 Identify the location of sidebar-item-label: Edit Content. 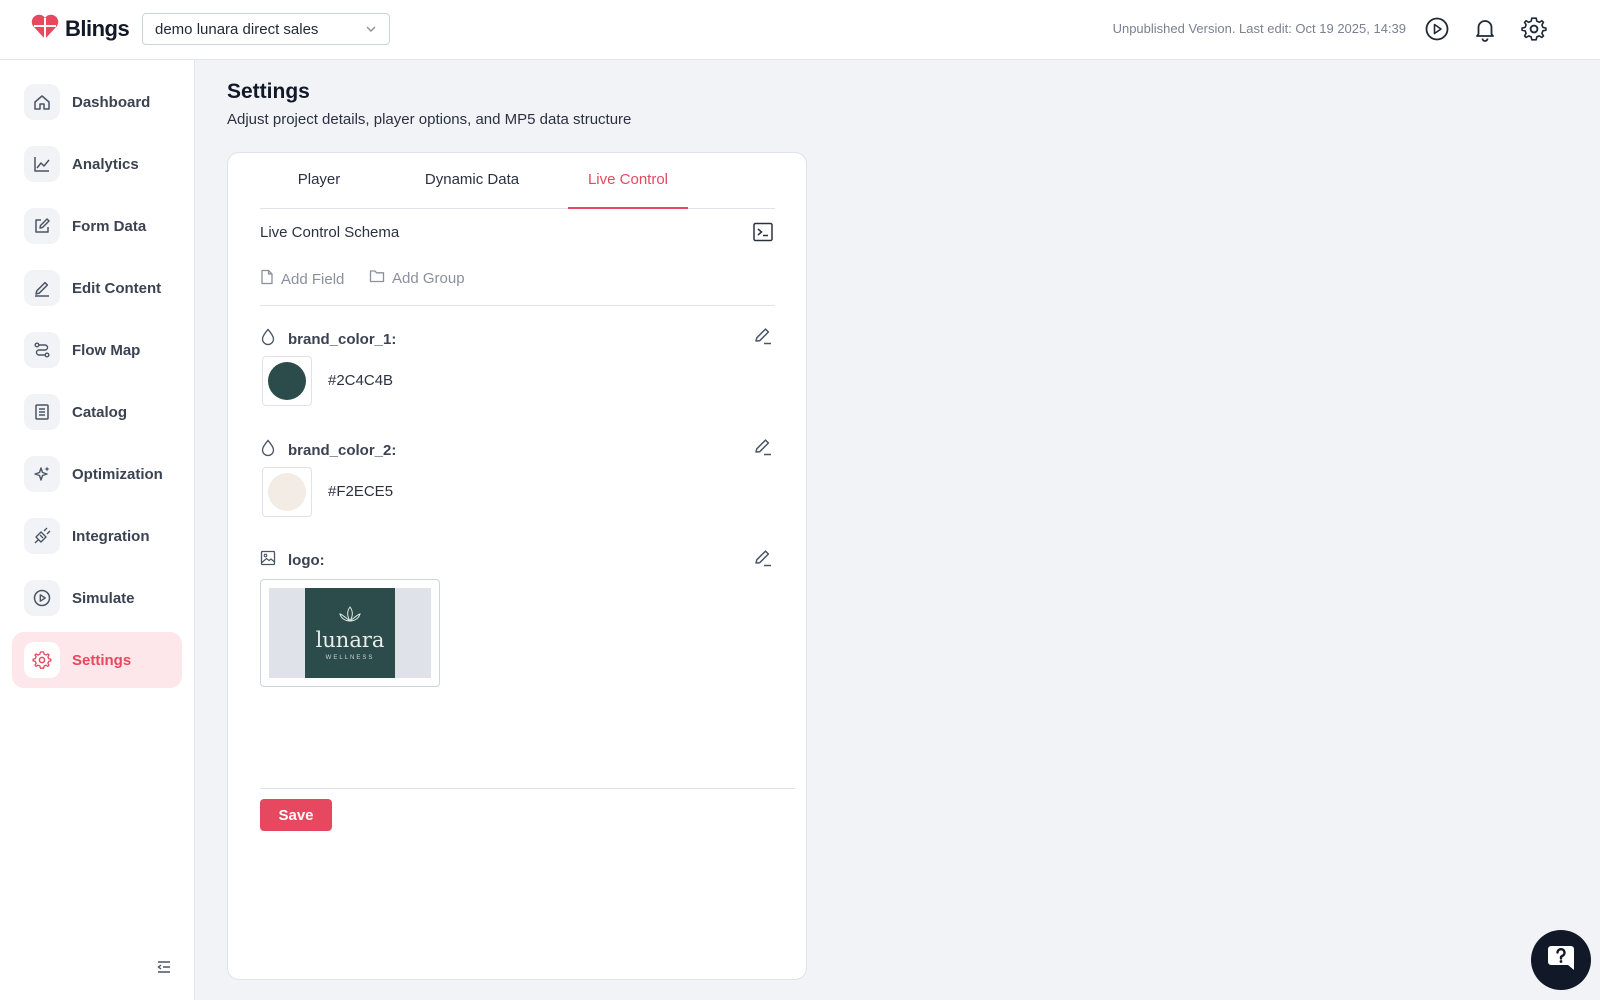
(117, 288).